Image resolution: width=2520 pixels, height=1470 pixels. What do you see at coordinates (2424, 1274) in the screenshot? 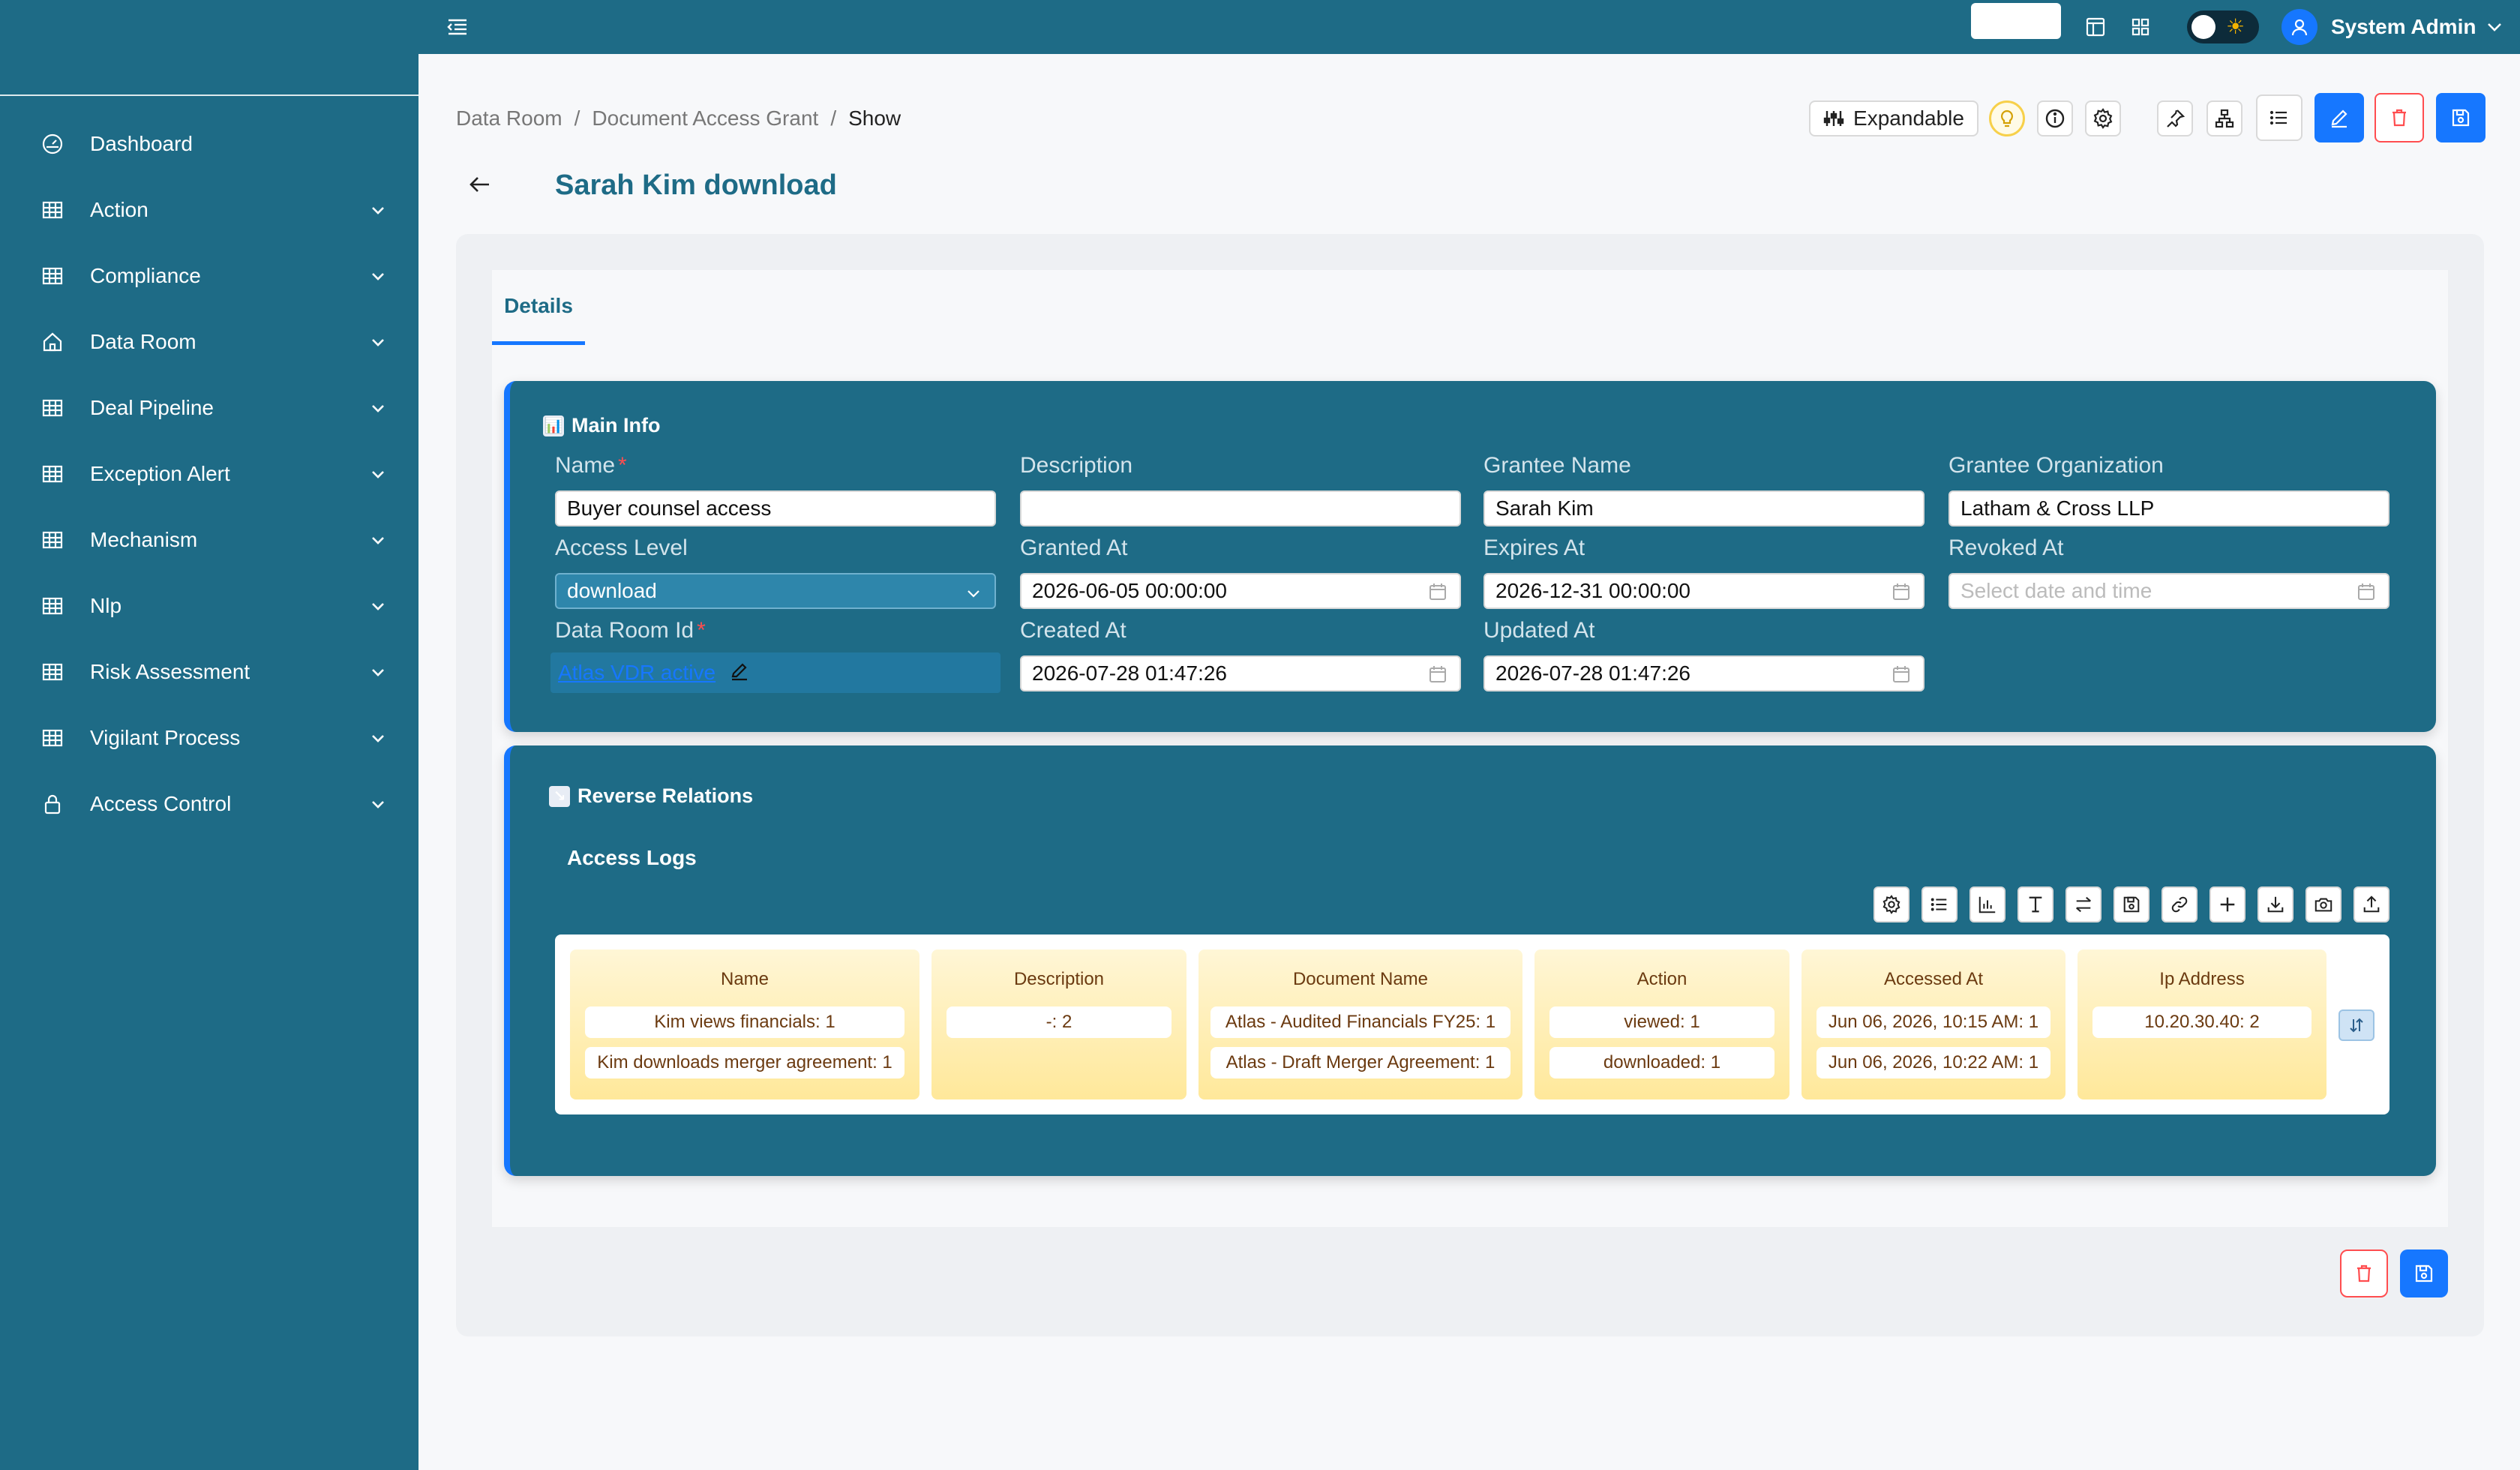
I see `bottom-save-button` at bounding box center [2424, 1274].